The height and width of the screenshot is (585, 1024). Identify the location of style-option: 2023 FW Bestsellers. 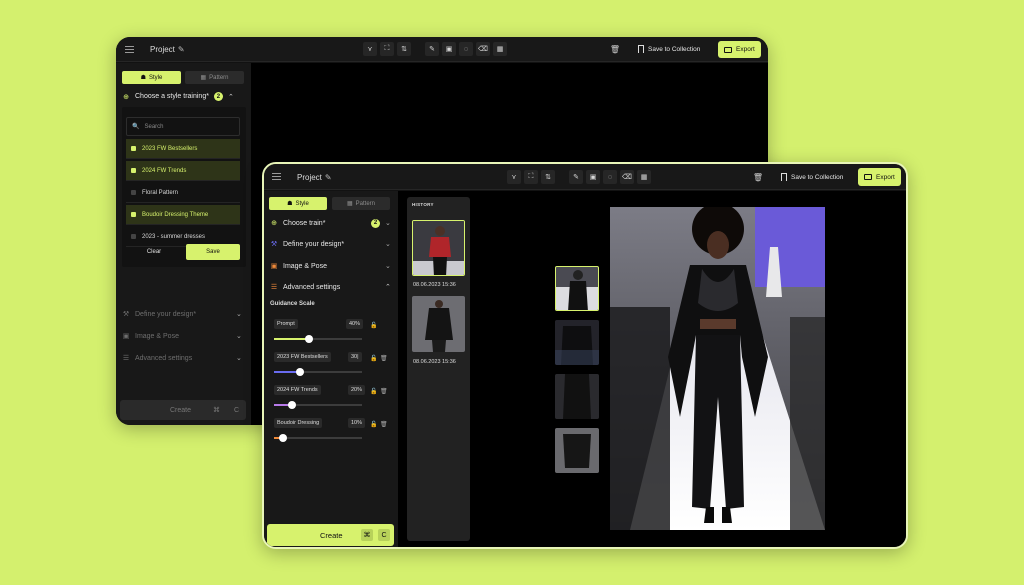
(183, 149).